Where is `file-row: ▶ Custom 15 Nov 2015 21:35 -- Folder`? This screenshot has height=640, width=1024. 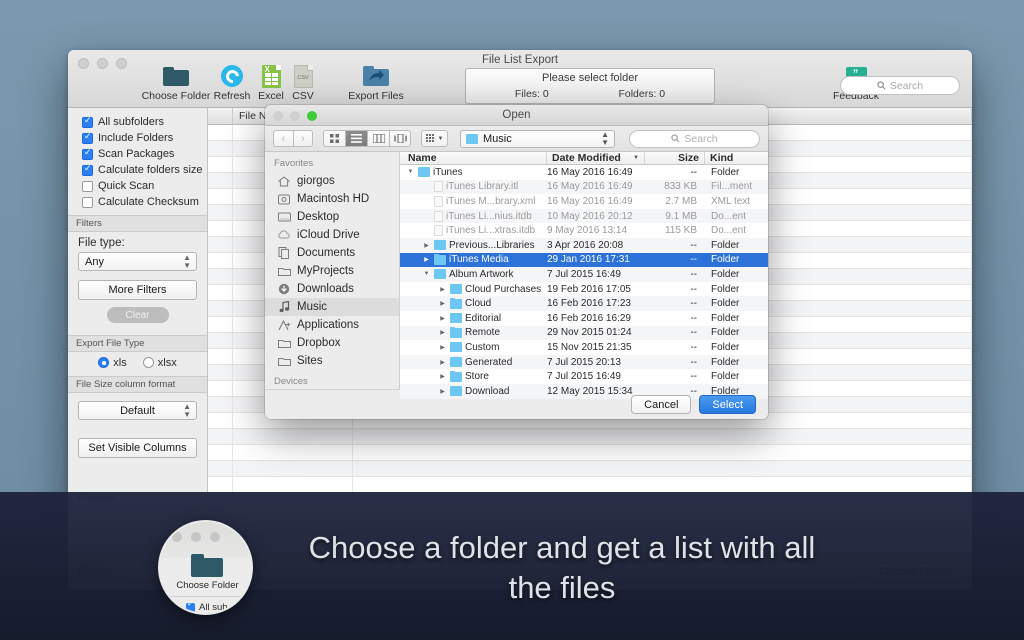 file-row: ▶ Custom 15 Nov 2015 21:35 -- Folder is located at coordinates (584, 347).